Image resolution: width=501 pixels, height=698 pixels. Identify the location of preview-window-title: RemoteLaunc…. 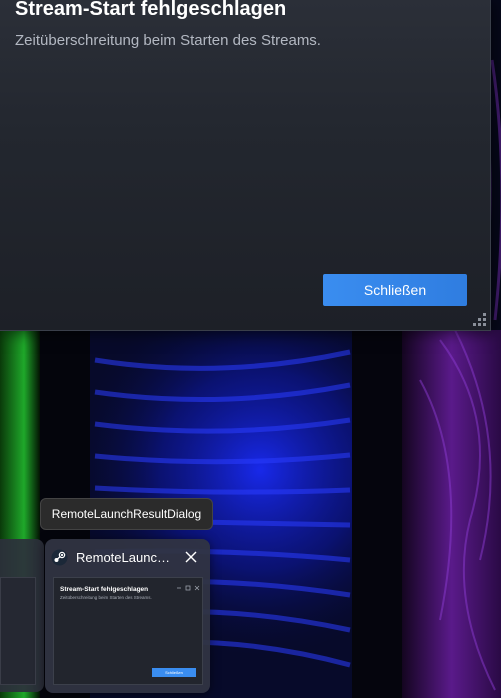
(123, 557).